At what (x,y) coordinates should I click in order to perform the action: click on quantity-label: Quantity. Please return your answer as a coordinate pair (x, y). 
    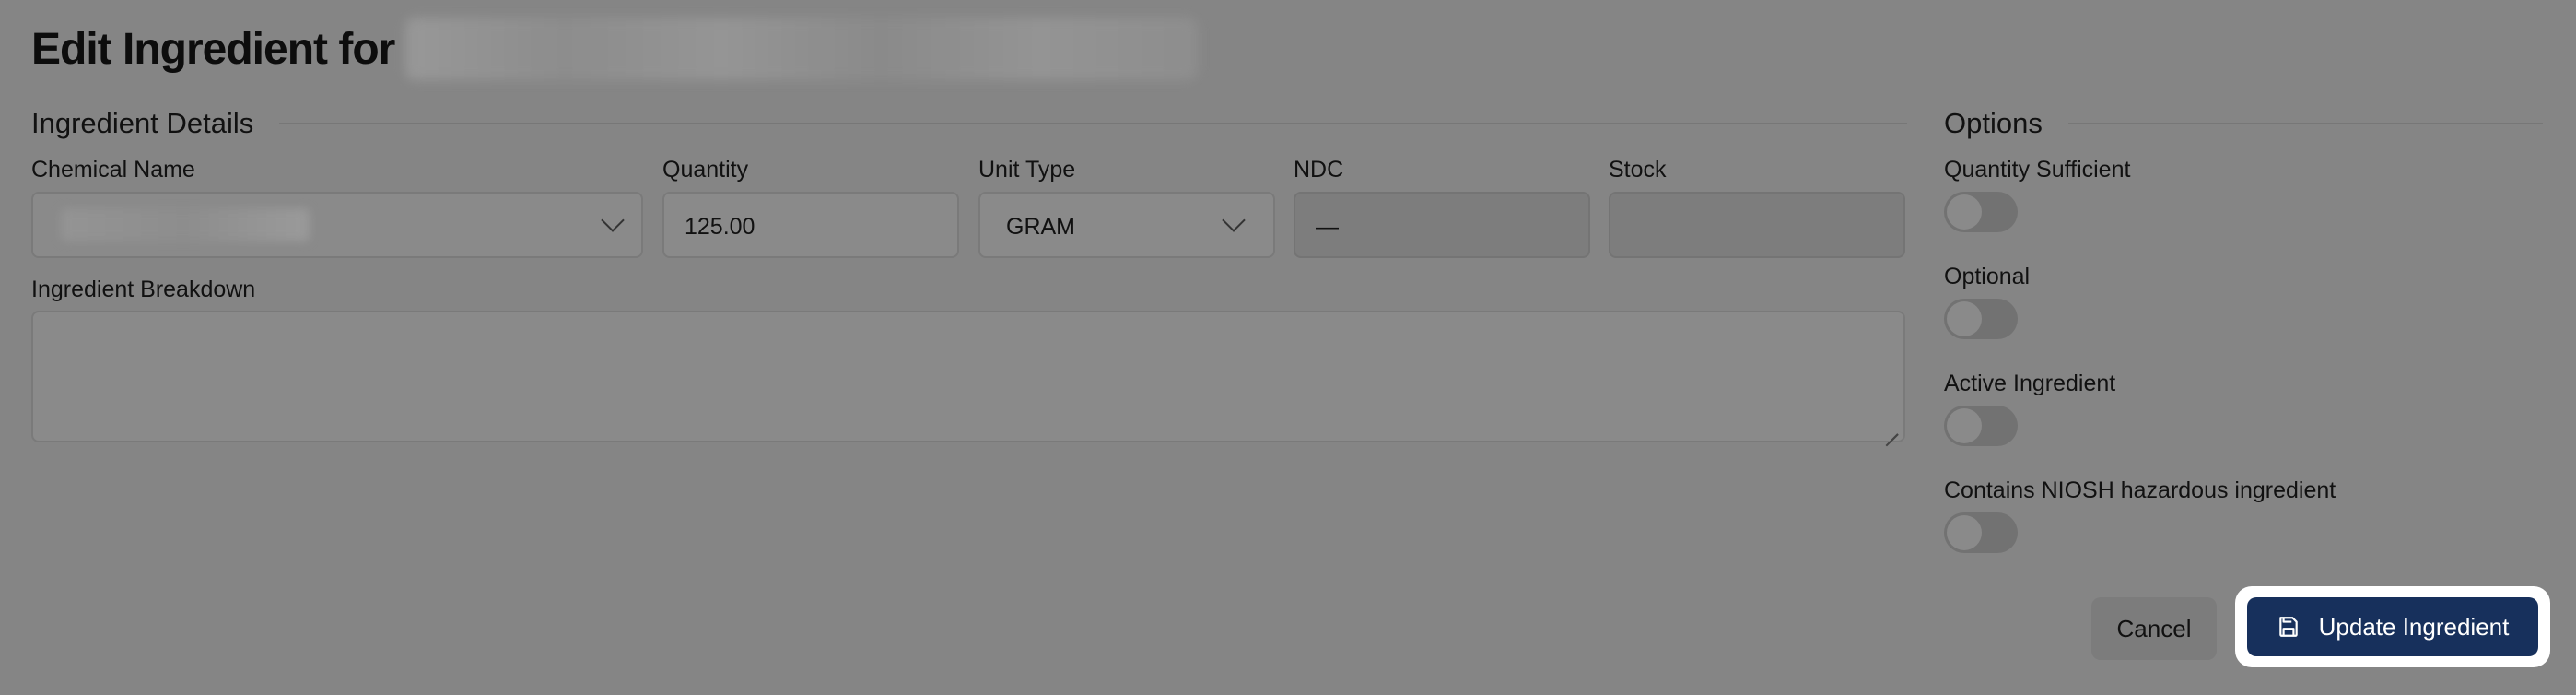
    Looking at the image, I should click on (705, 170).